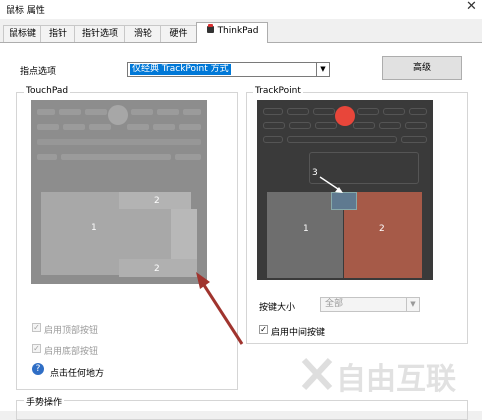  What do you see at coordinates (263, 329) in the screenshot?
I see `middle-button-checkbox: ✓` at bounding box center [263, 329].